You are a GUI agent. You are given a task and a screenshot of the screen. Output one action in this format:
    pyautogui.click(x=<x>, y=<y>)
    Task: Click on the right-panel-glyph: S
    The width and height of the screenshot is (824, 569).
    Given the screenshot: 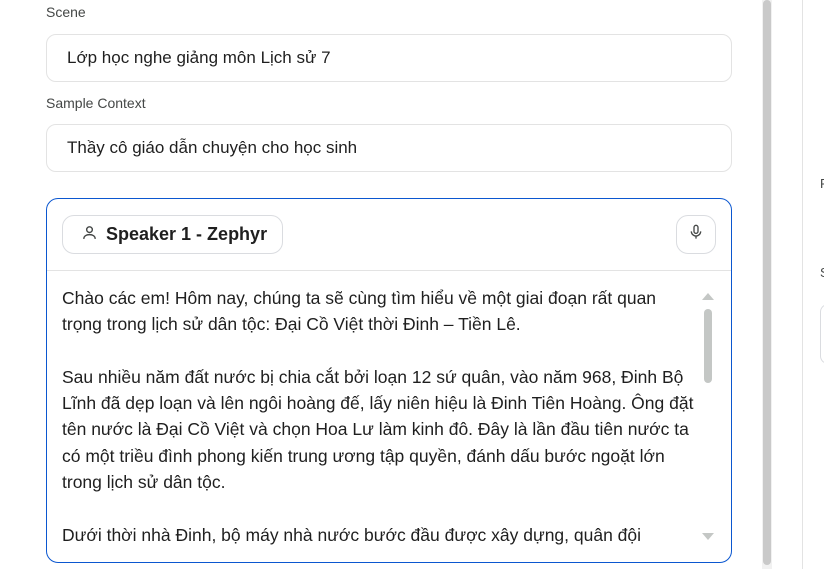 What is the action you would take?
    pyautogui.click(x=822, y=272)
    